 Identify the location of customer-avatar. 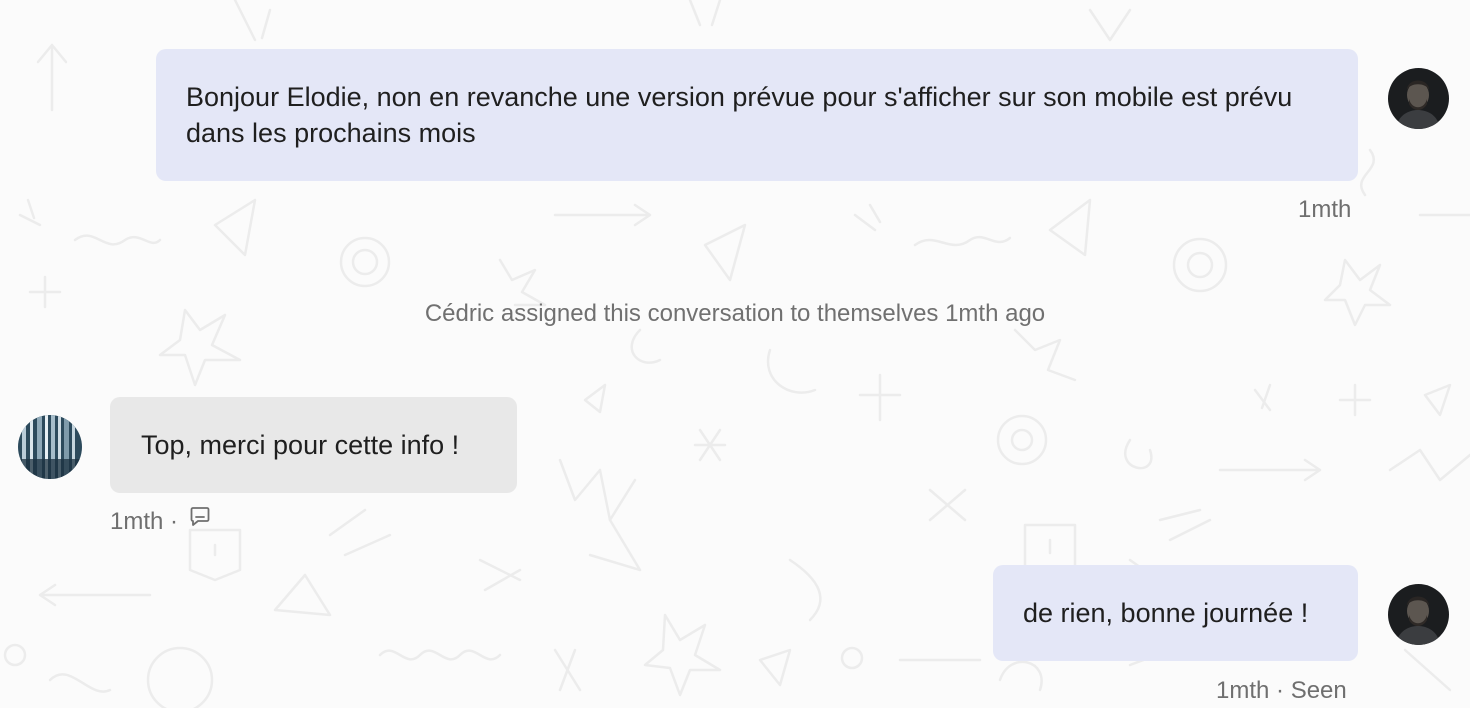
(50, 447).